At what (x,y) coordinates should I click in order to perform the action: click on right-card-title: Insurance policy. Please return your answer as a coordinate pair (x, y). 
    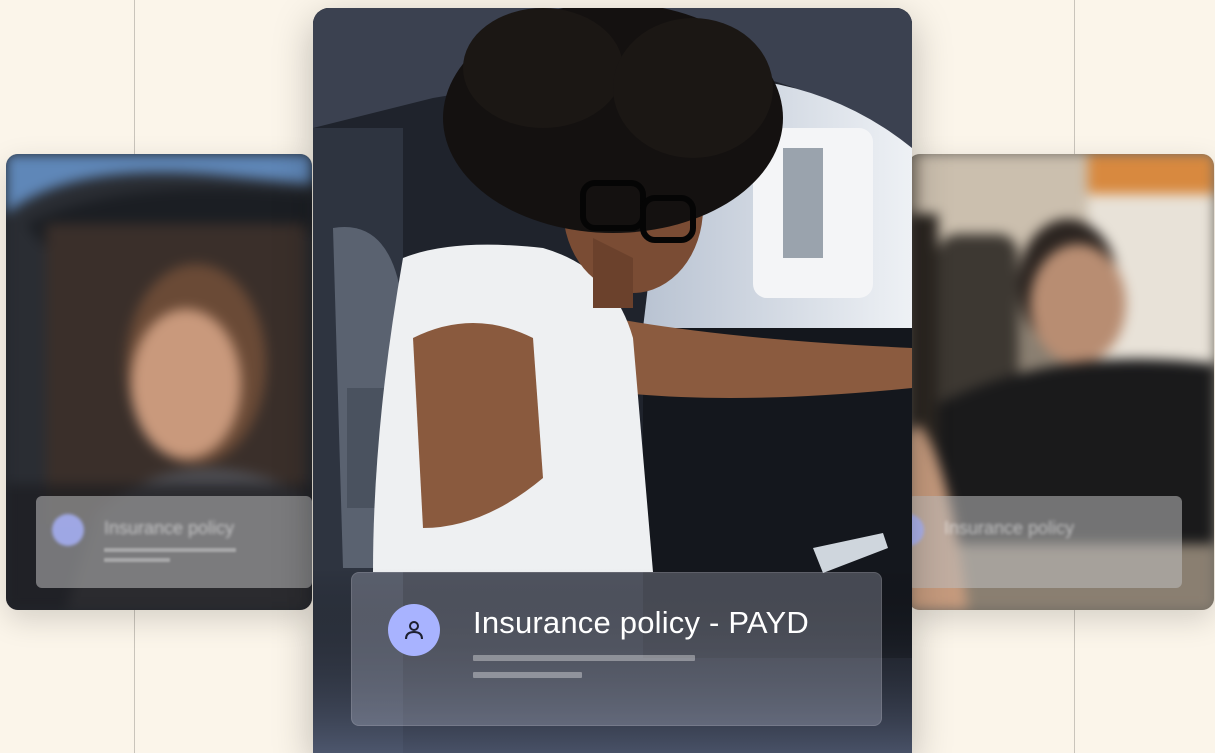
    Looking at the image, I should click on (1009, 528).